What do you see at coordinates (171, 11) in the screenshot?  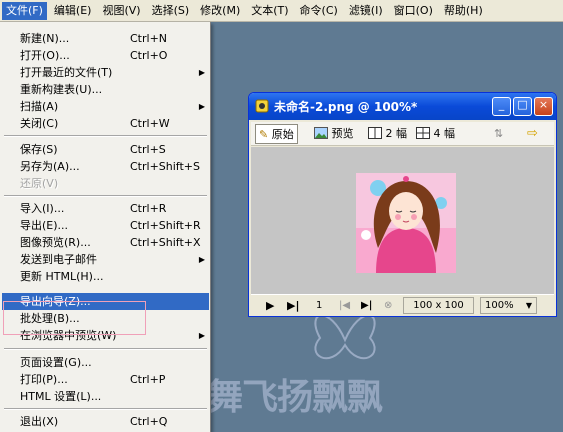 I see `menu-select: 选择(S)` at bounding box center [171, 11].